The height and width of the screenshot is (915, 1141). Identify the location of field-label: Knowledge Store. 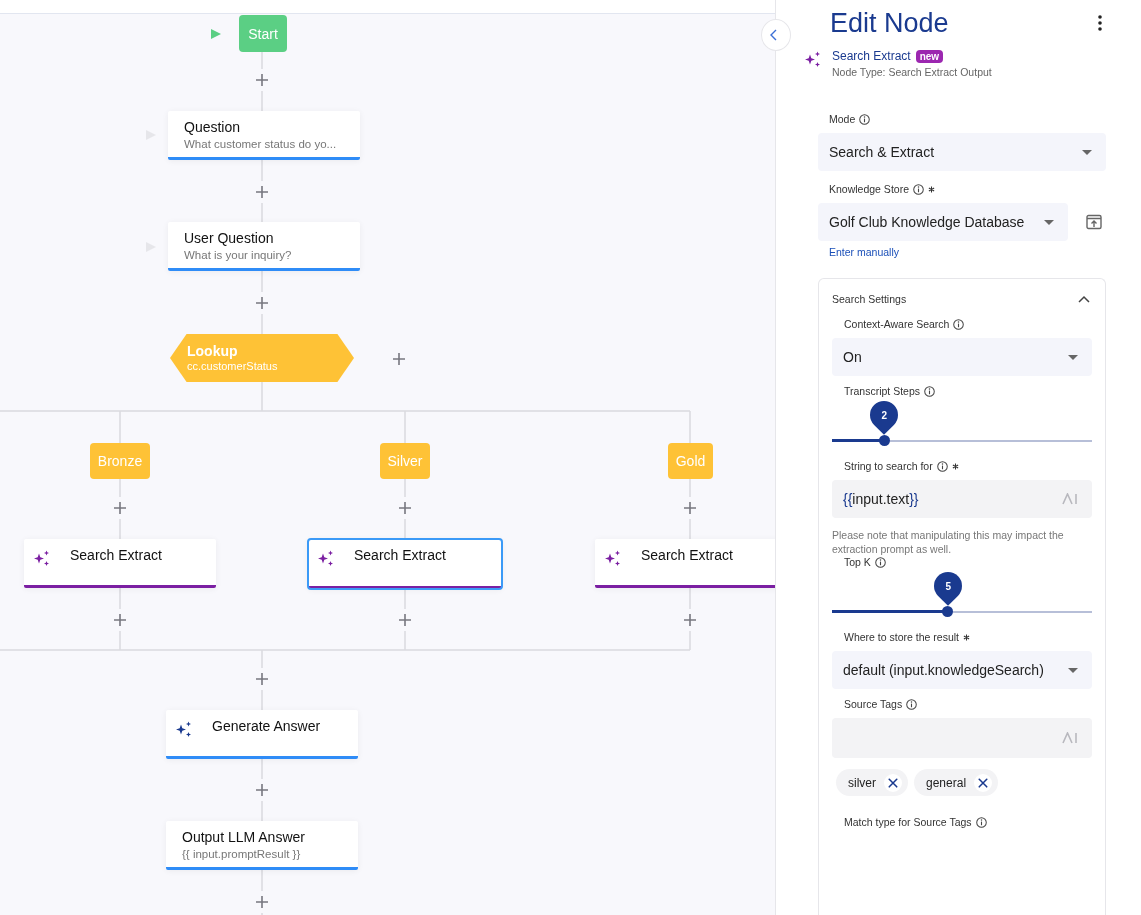
(869, 189).